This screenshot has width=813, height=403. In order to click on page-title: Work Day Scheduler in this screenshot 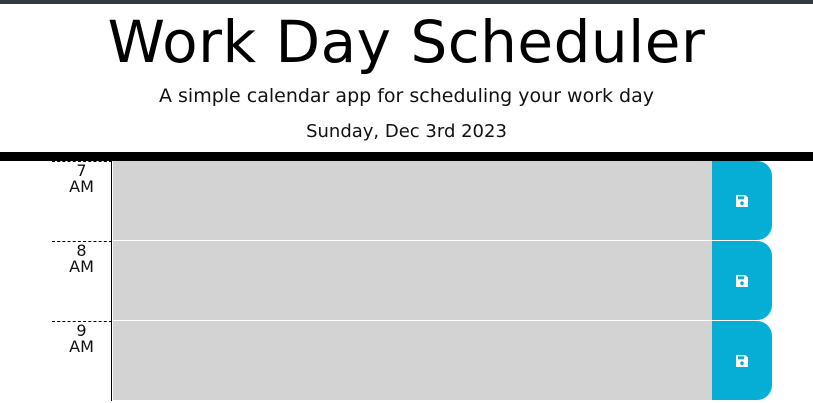, I will do `click(406, 42)`.